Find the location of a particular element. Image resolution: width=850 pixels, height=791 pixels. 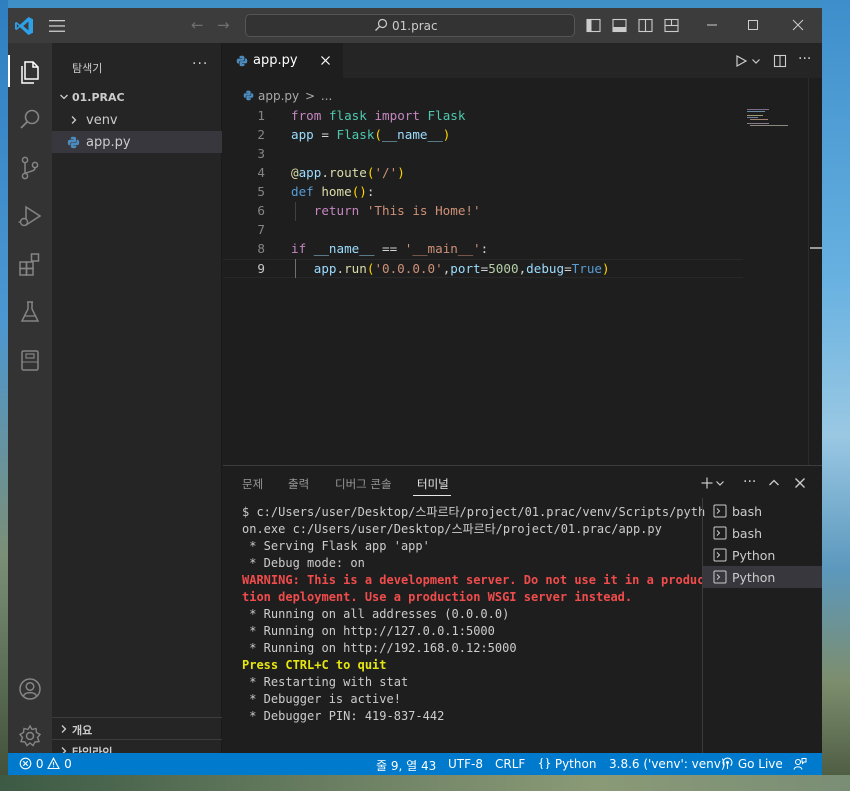

close-panel-icon is located at coordinates (800, 483).